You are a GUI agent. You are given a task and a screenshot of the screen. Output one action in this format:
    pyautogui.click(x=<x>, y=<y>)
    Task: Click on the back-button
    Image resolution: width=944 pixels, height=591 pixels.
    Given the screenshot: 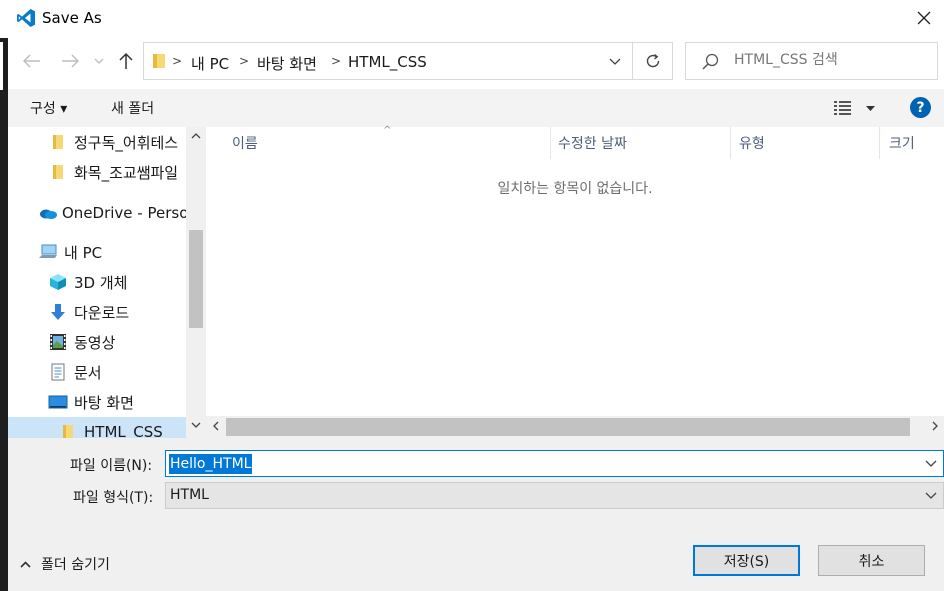 What is the action you would take?
    pyautogui.click(x=32, y=61)
    